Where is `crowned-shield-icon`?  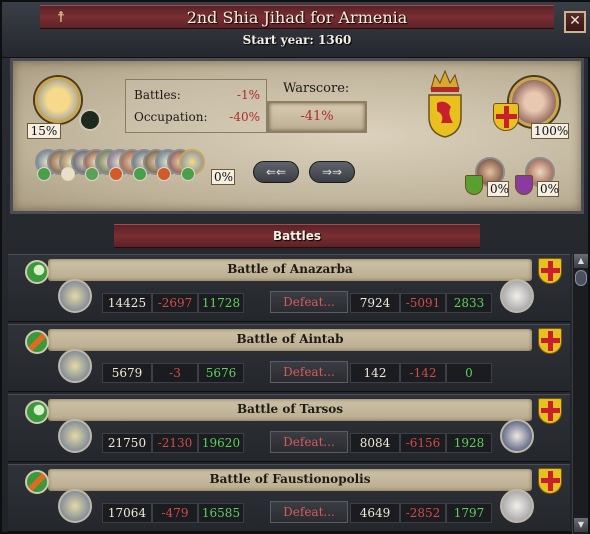
crowned-shield-icon is located at coordinates (445, 103).